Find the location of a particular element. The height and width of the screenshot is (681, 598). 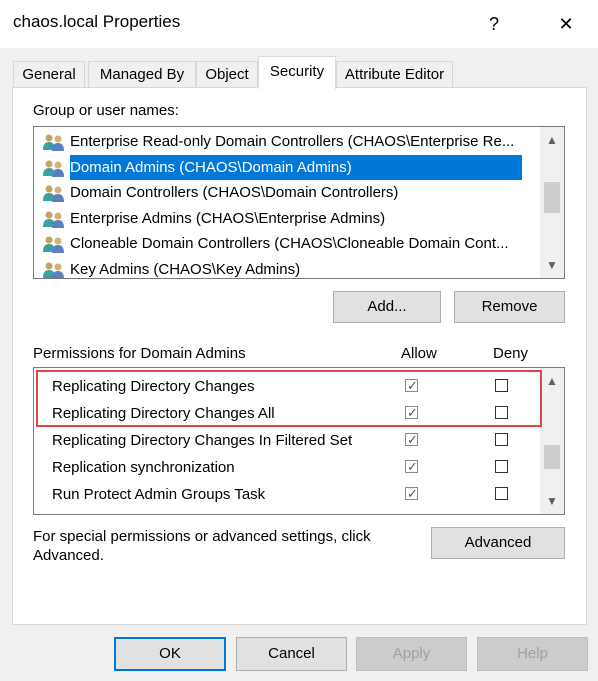

title-bar: chaos.local Properties ? ✕ is located at coordinates (299, 24).